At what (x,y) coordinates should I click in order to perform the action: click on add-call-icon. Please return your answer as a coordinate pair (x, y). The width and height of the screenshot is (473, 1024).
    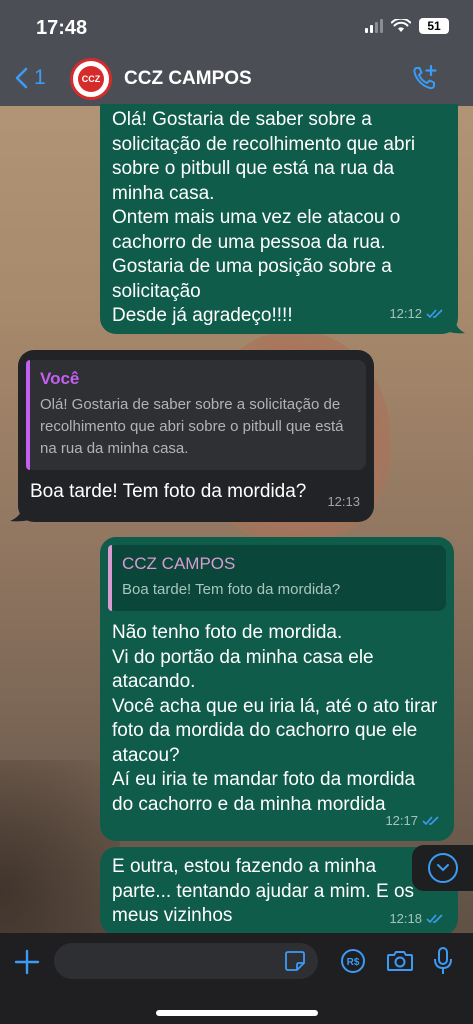
    Looking at the image, I should click on (425, 78).